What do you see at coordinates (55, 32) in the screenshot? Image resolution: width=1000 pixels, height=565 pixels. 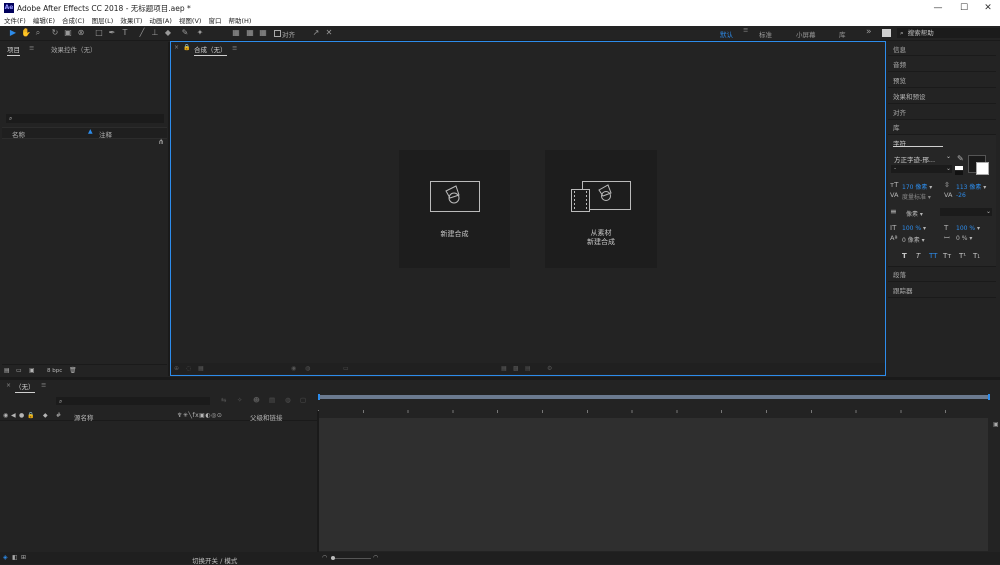 I see `rotate-tool-icon: ↻` at bounding box center [55, 32].